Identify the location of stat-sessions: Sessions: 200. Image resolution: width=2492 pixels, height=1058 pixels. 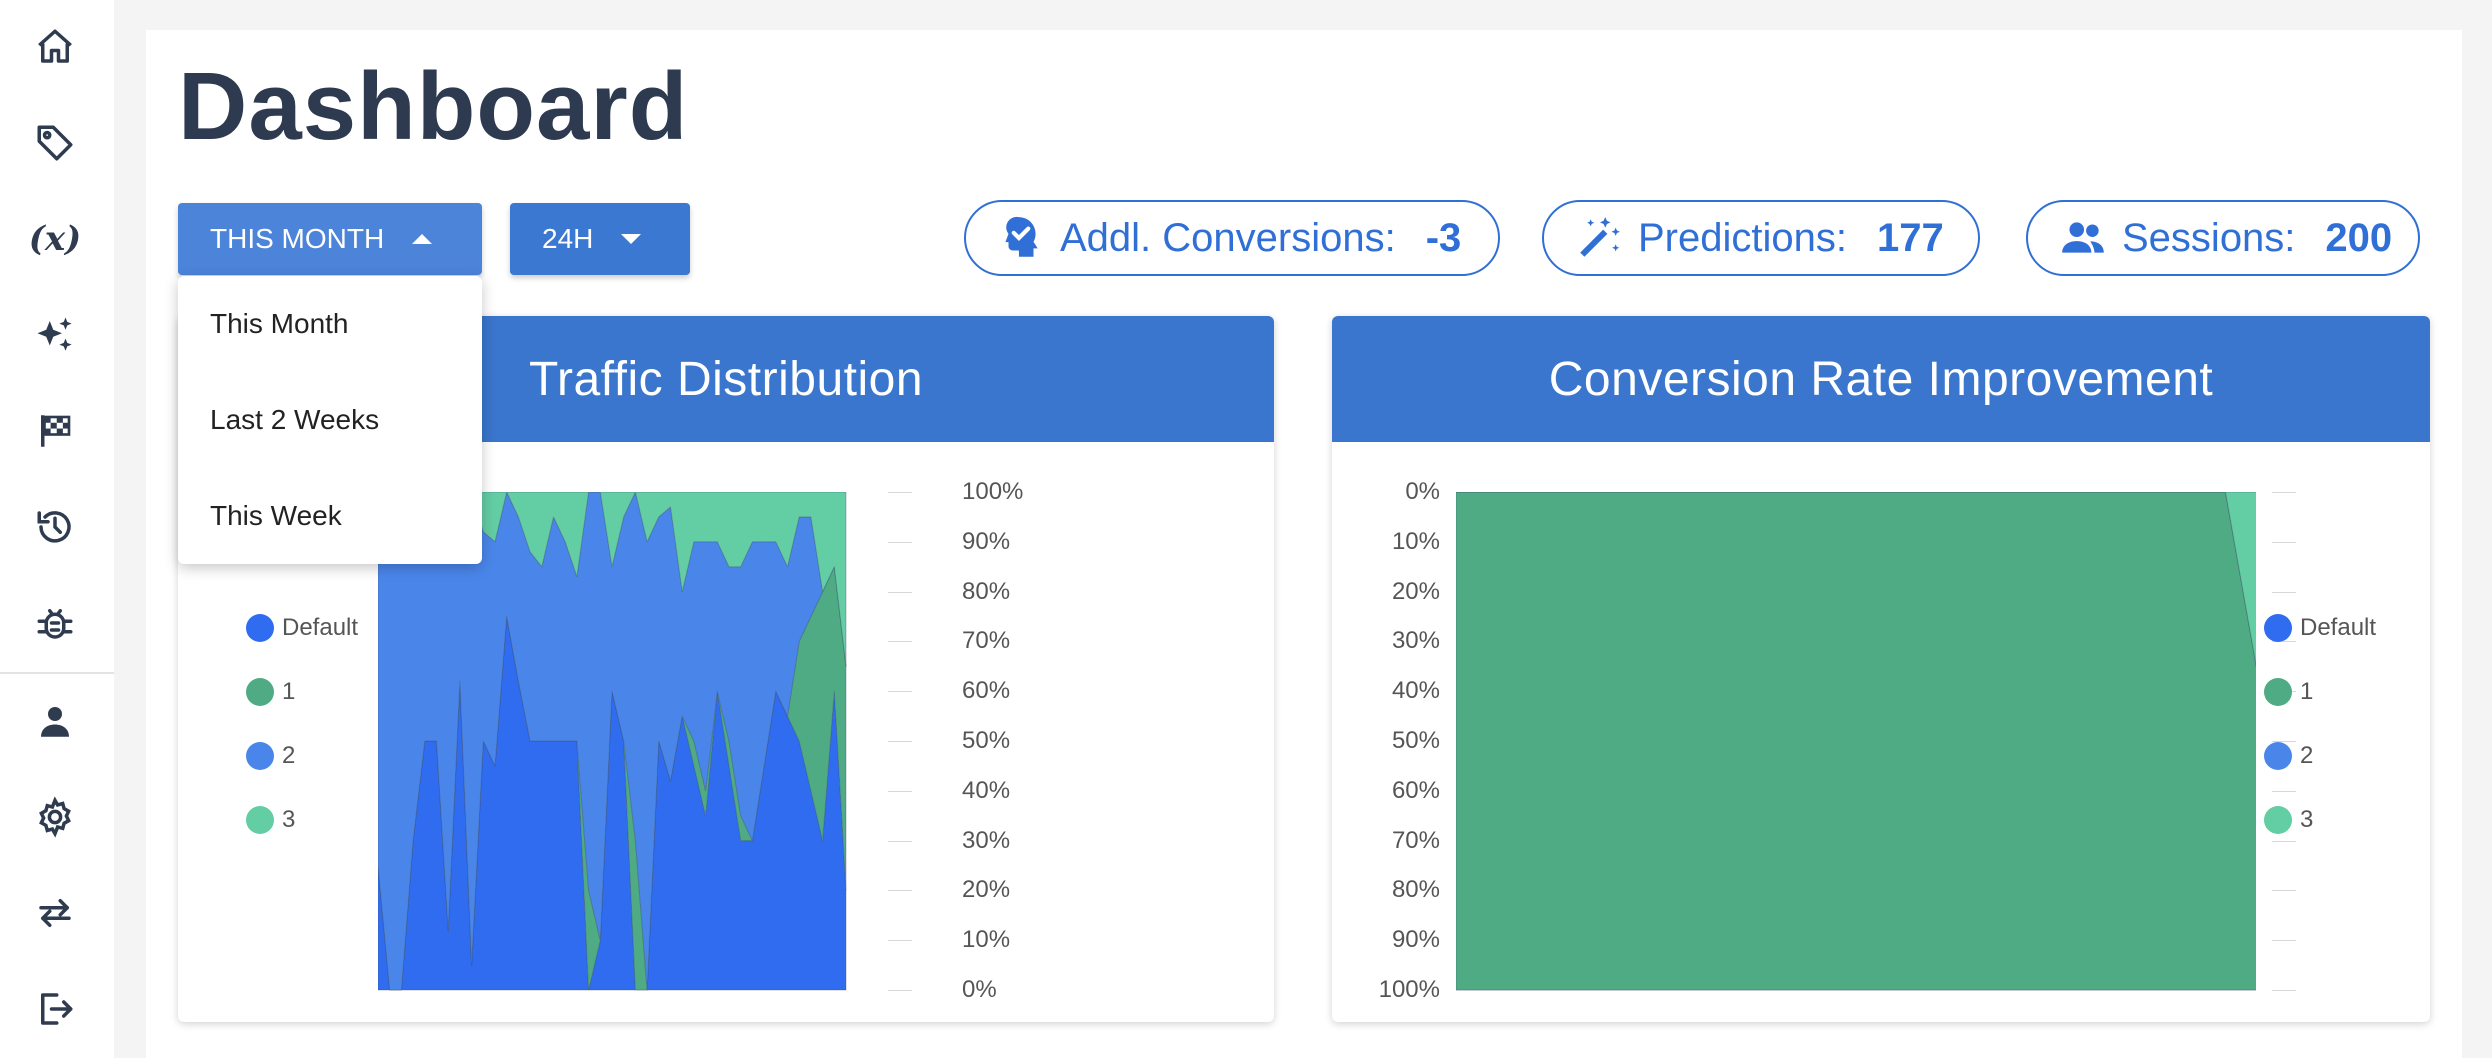
(2223, 238).